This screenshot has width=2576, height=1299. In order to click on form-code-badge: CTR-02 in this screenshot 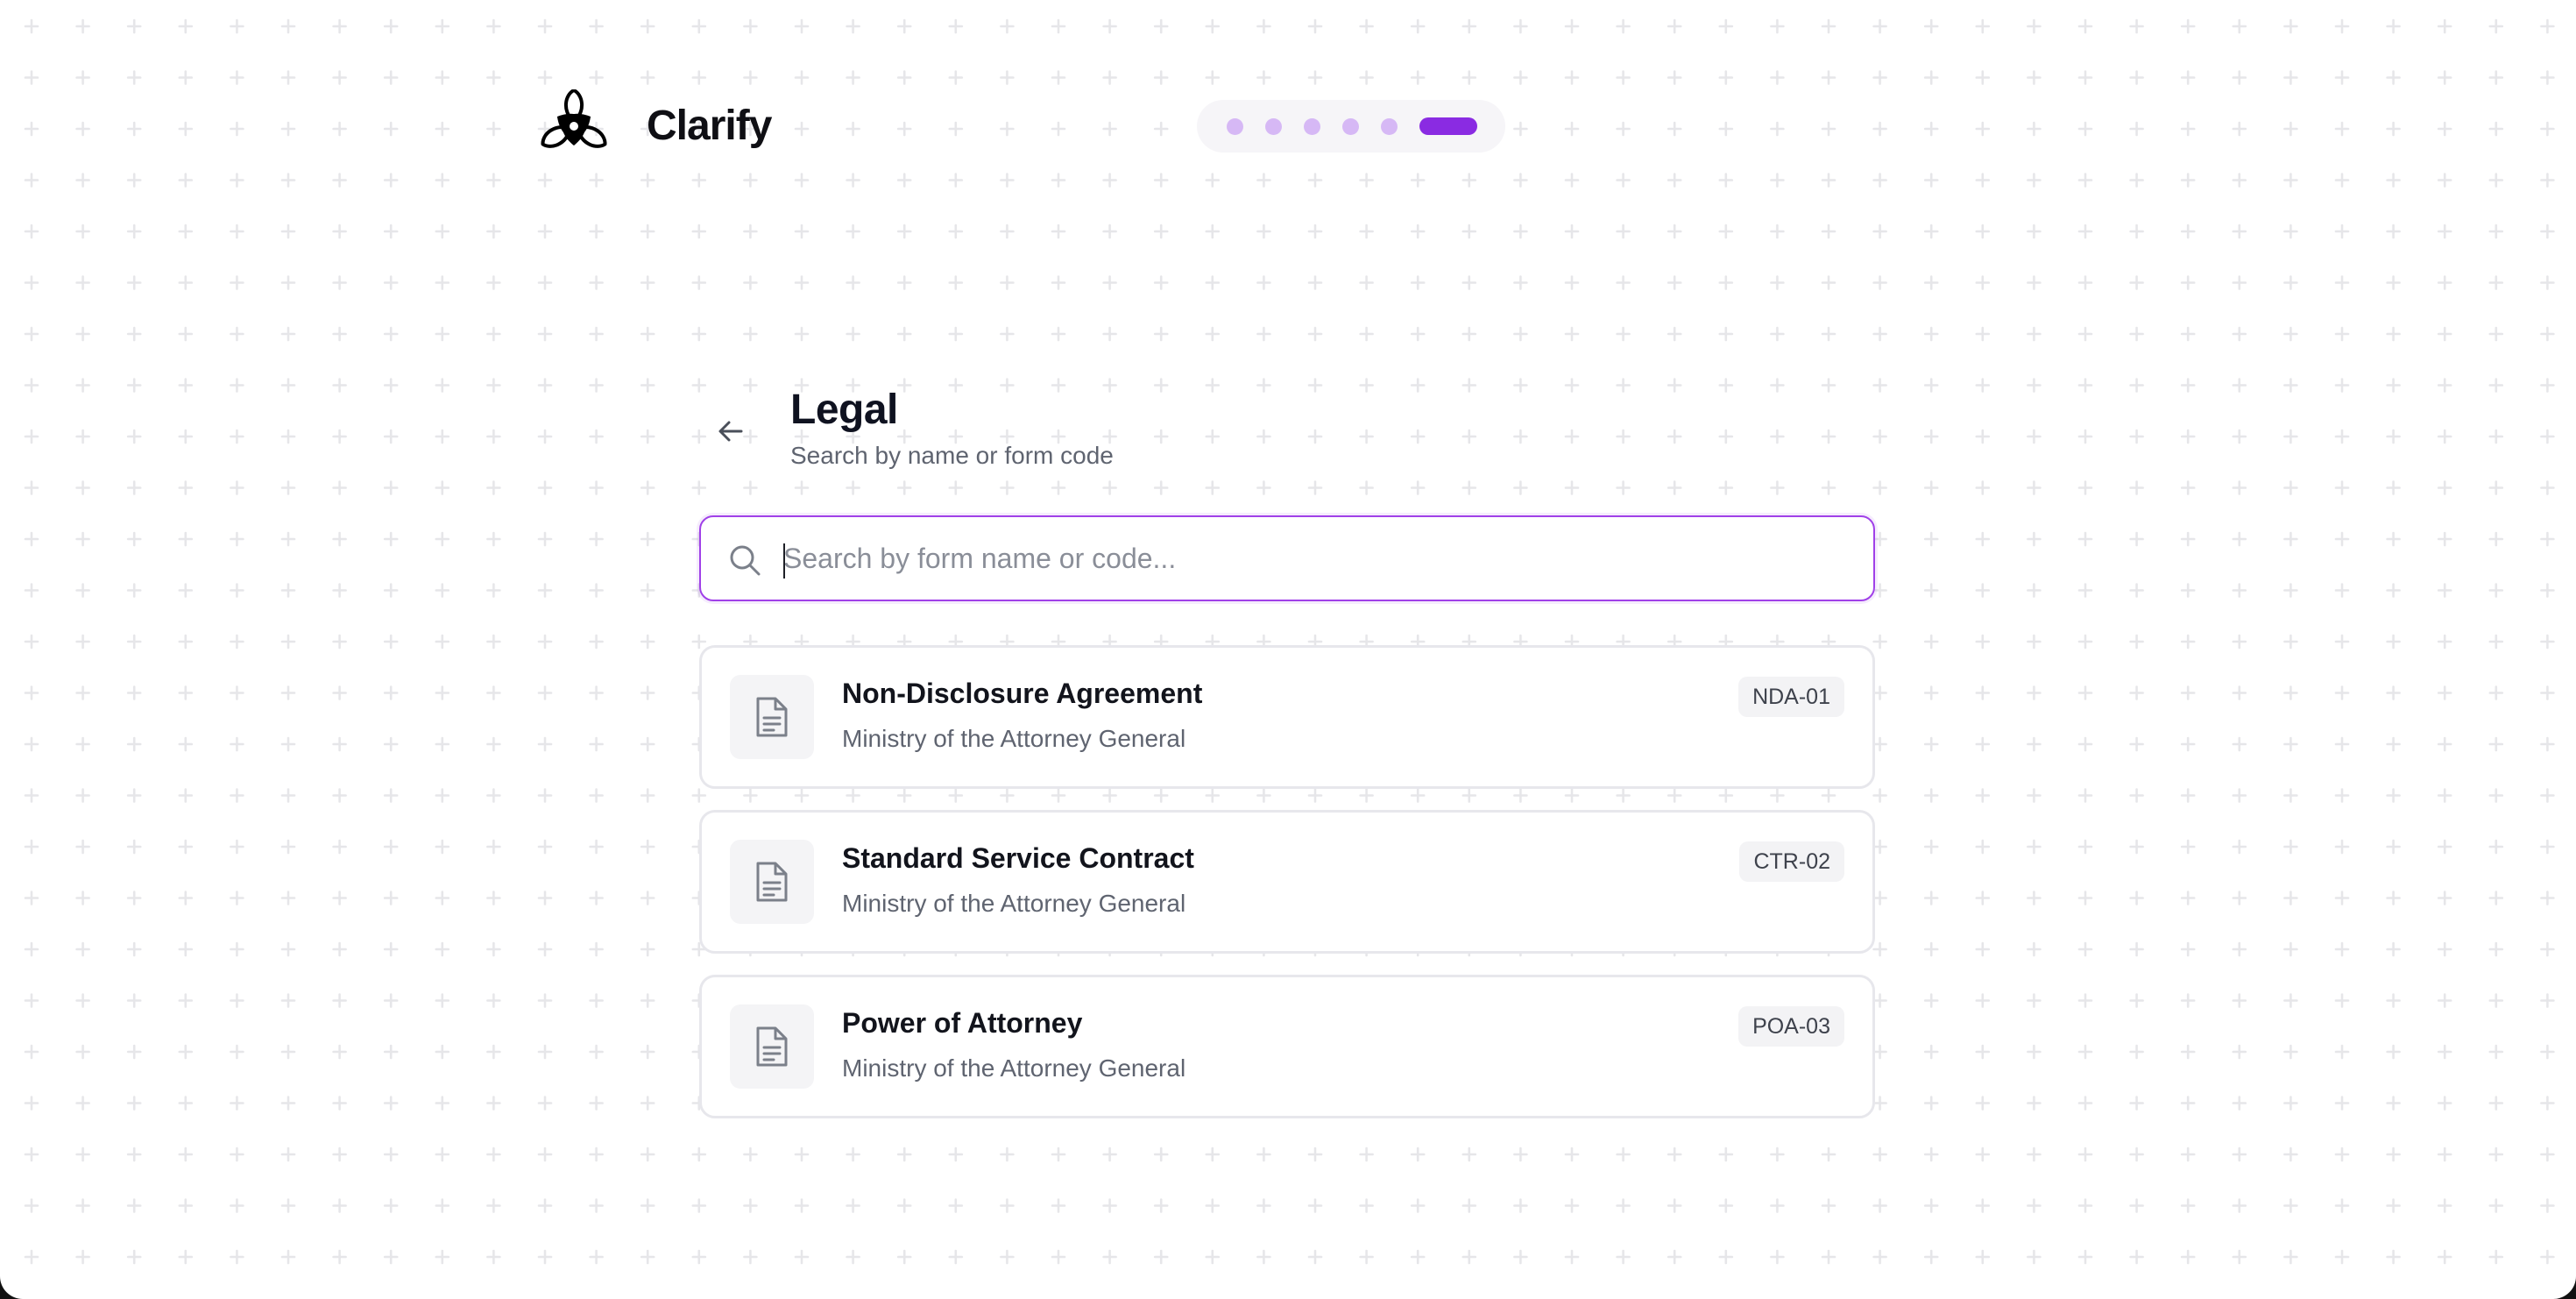, I will do `click(1791, 861)`.